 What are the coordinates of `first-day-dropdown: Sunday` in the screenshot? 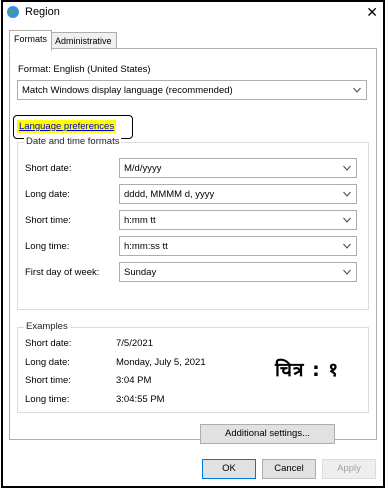 It's located at (238, 272).